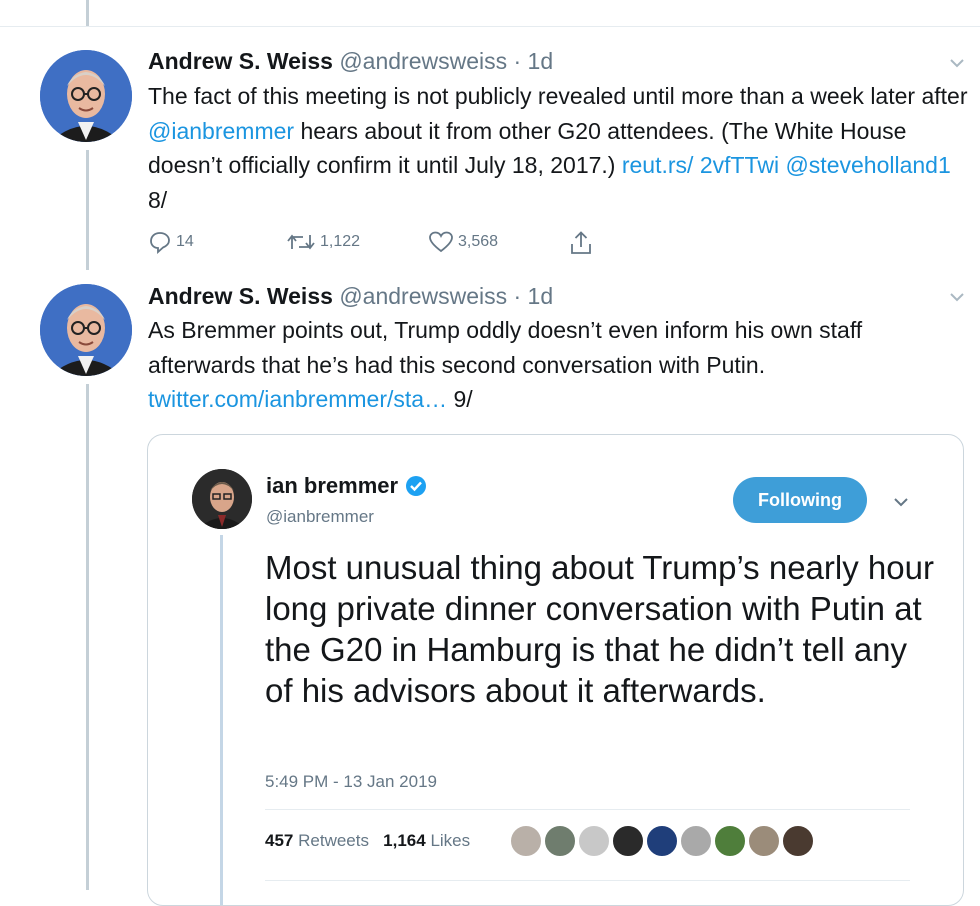 This screenshot has height=906, width=980. I want to click on tweet-1-chevron-down-icon, so click(957, 63).